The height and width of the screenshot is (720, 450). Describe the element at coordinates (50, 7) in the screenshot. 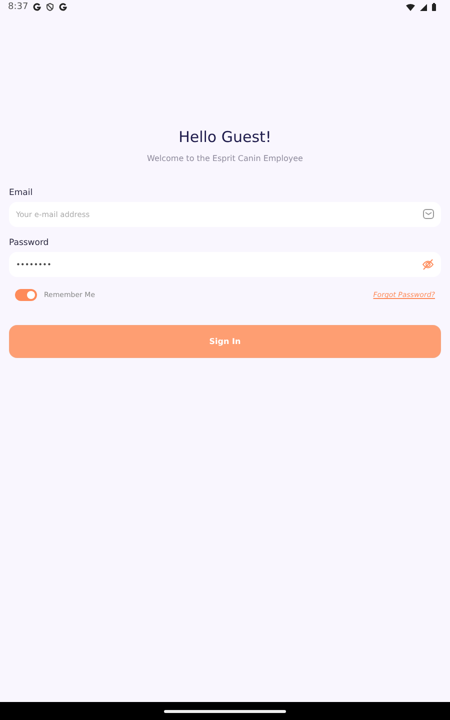

I see `shield-icon` at that location.